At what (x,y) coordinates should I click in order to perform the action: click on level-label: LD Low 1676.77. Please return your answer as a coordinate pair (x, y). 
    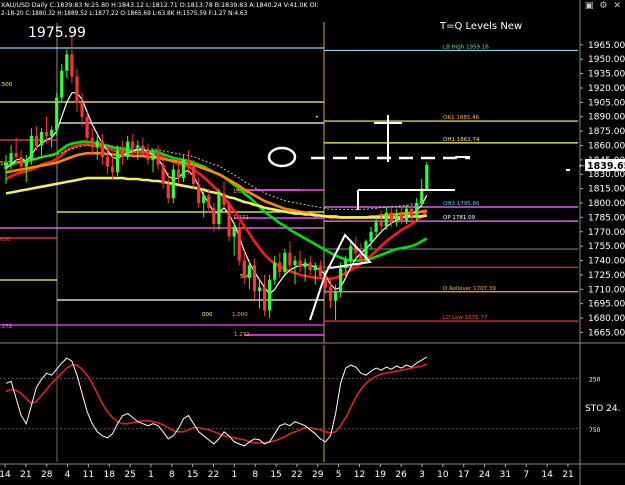
    Looking at the image, I should click on (465, 318).